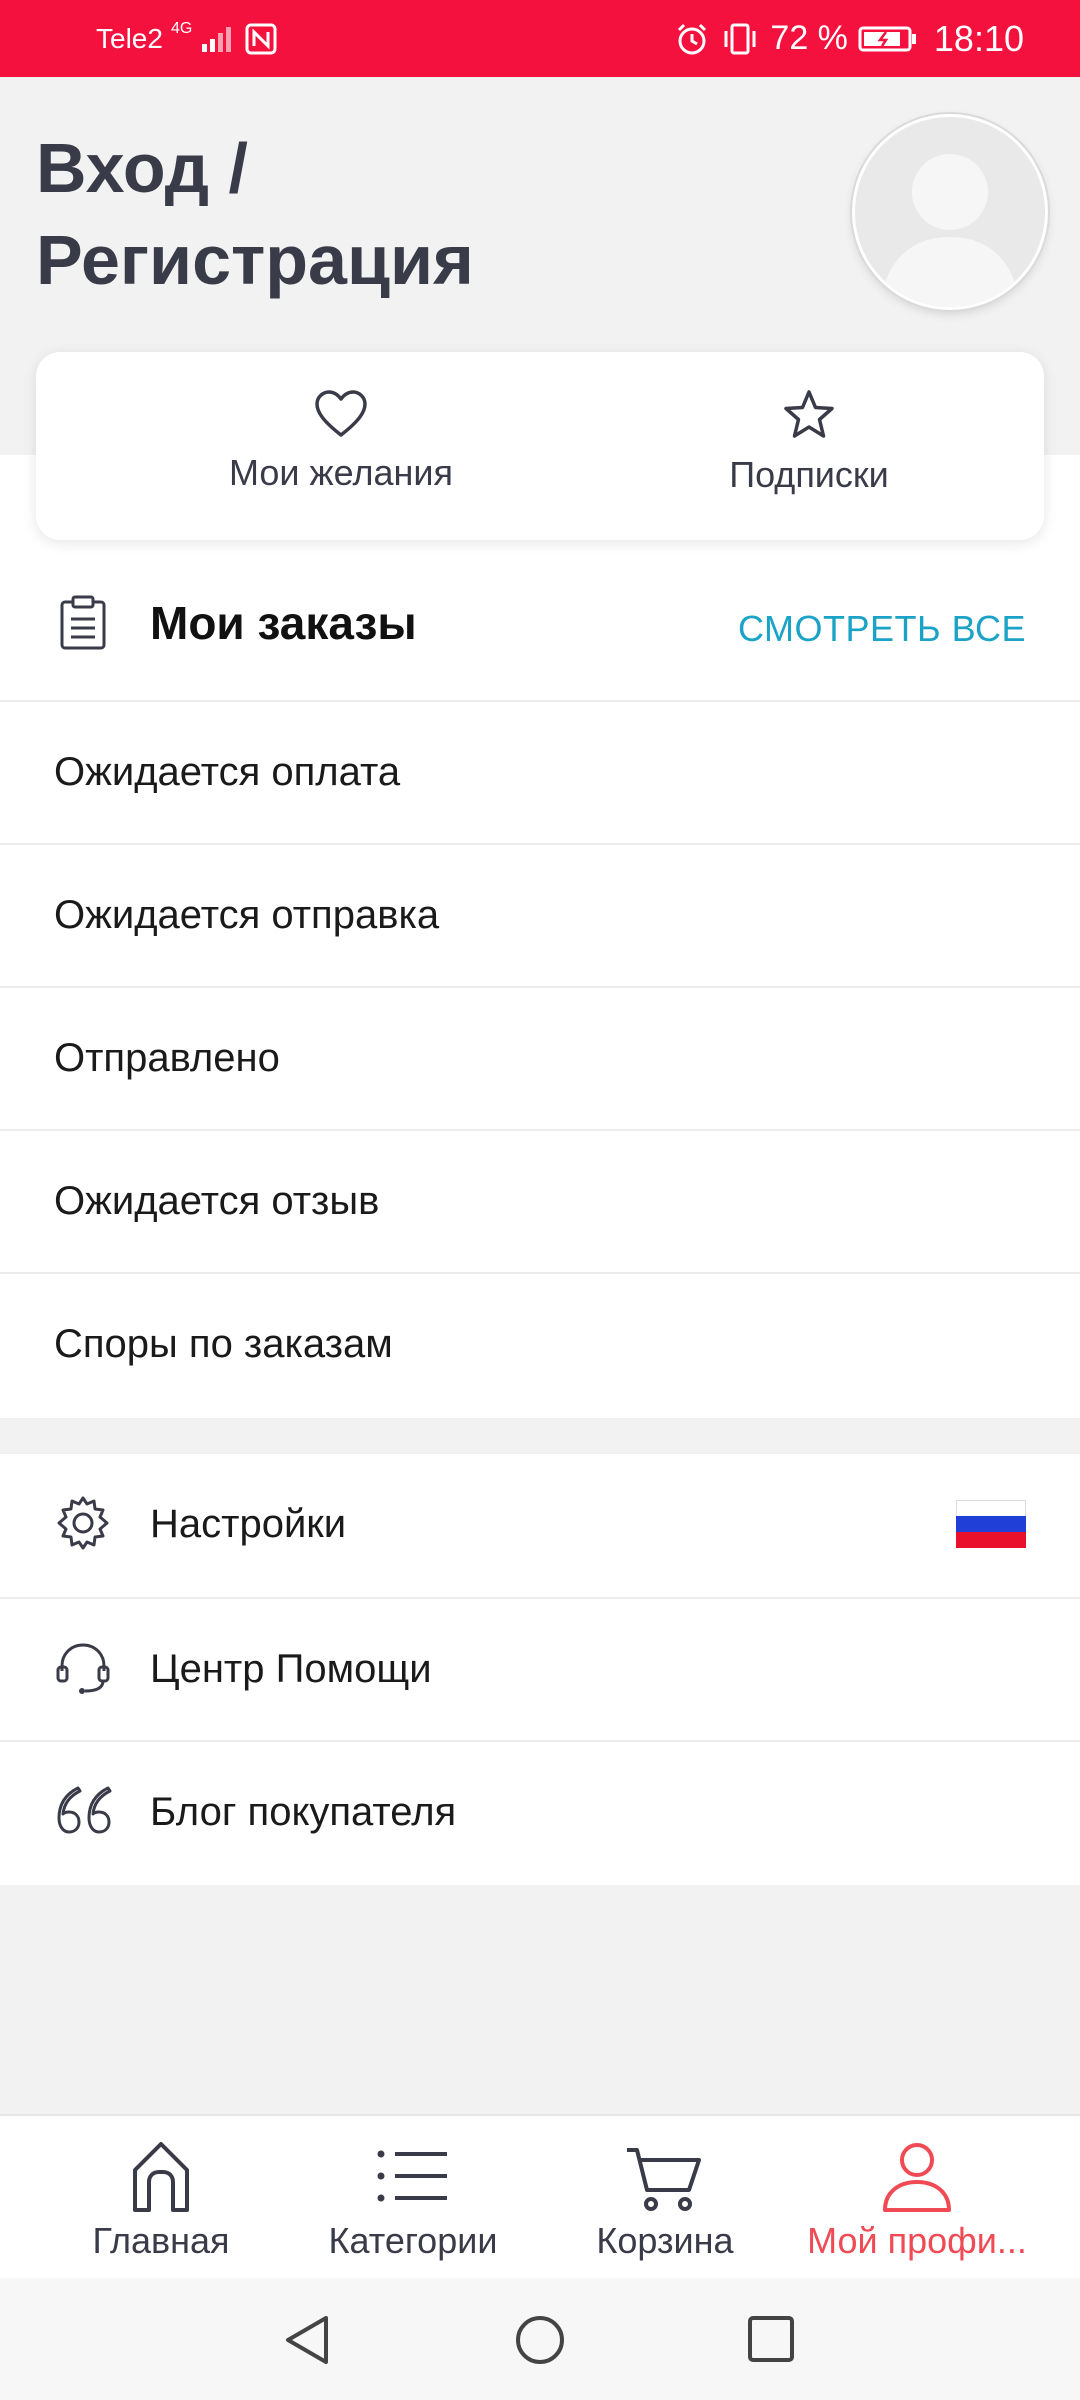  I want to click on tab-cart-label: Корзина, so click(665, 2240).